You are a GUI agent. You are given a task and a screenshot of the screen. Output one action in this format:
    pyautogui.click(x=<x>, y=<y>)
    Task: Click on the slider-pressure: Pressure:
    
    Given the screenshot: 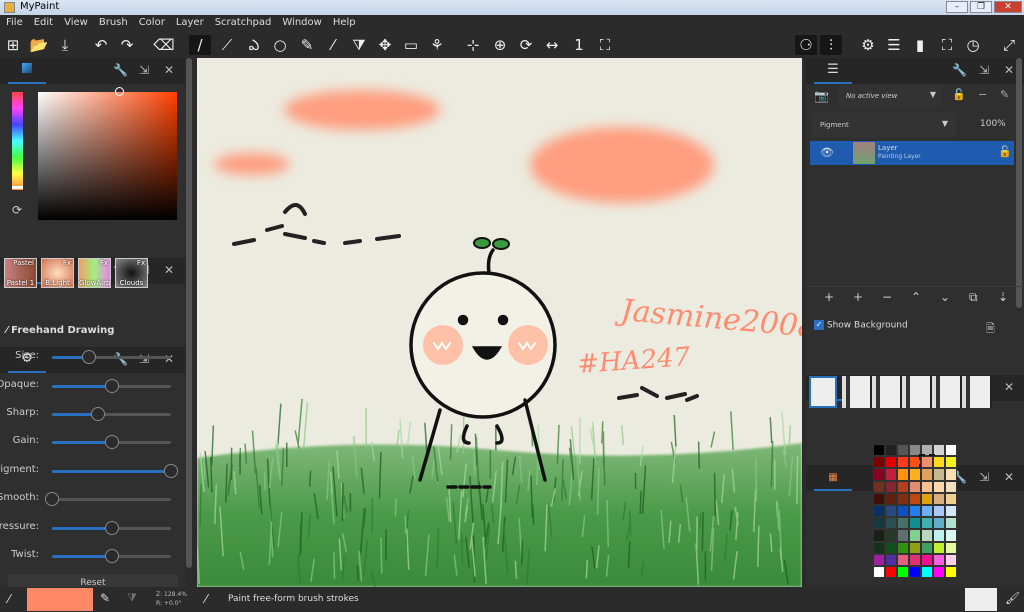 What is the action you would take?
    pyautogui.click(x=92, y=528)
    